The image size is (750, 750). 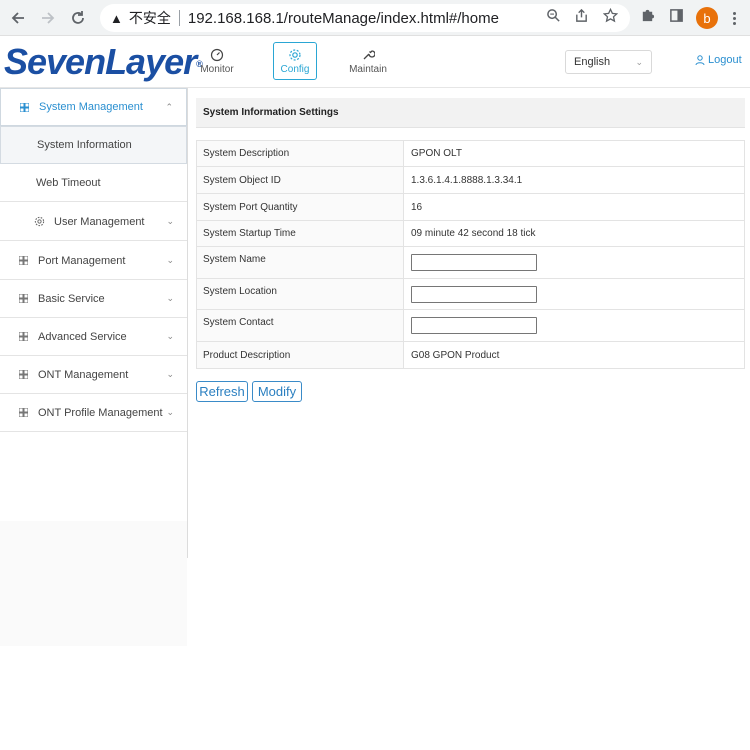 What do you see at coordinates (300, 207) in the screenshot?
I see `row-label: System Port Quantity` at bounding box center [300, 207].